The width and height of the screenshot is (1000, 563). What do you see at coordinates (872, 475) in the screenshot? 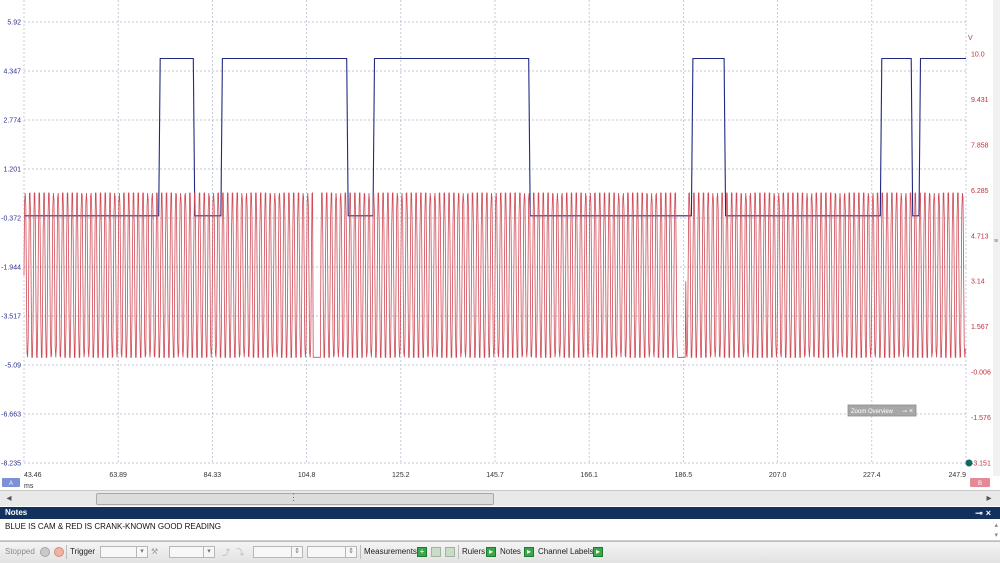
I see `x-axis-tick-label: 227.4` at bounding box center [872, 475].